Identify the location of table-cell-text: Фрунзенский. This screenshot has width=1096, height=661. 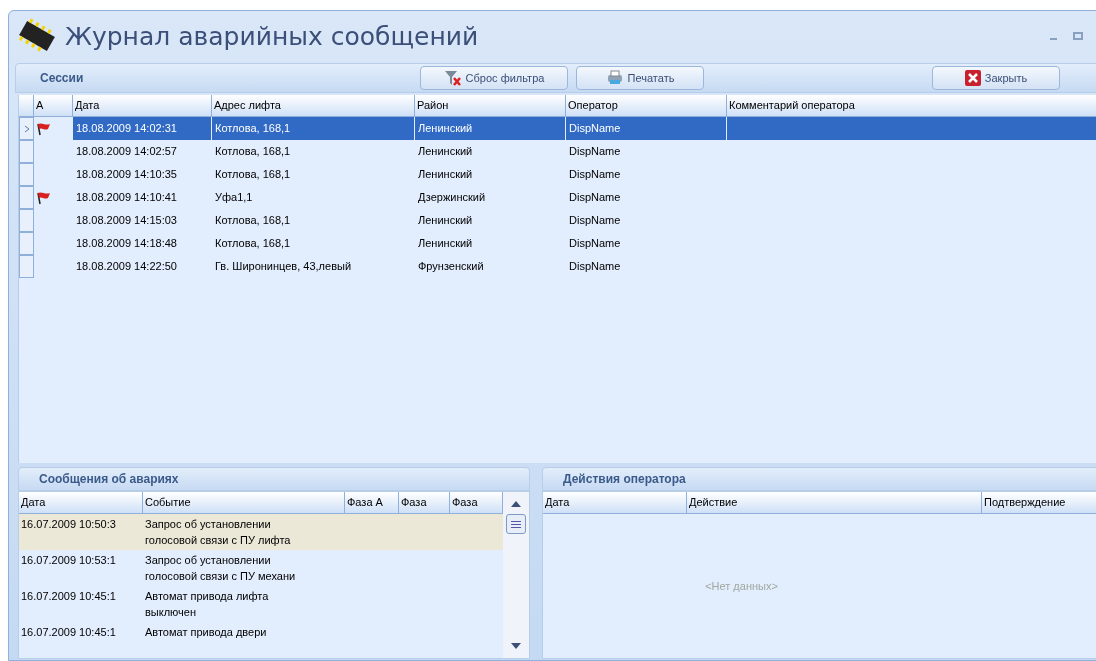
(451, 267).